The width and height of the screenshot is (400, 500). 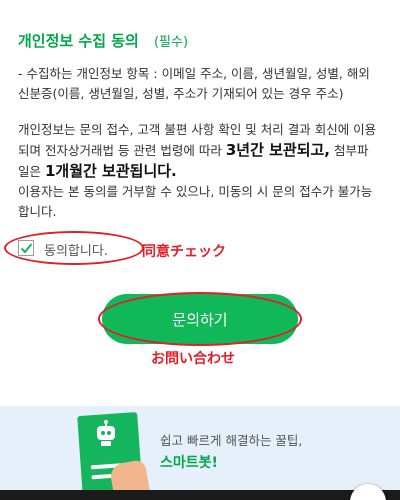 I want to click on required-tag: (필수), so click(x=171, y=42).